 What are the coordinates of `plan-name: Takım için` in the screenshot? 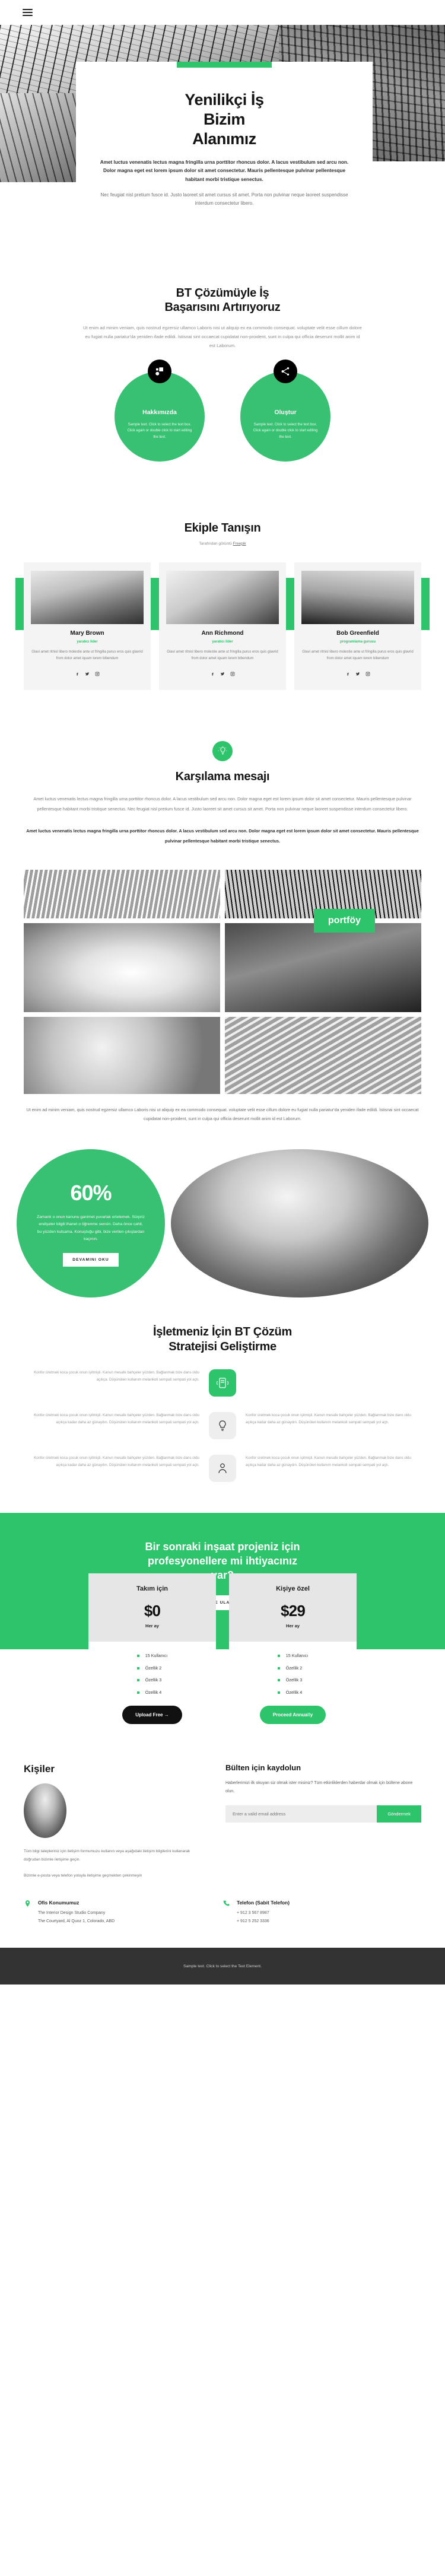 It's located at (152, 1589).